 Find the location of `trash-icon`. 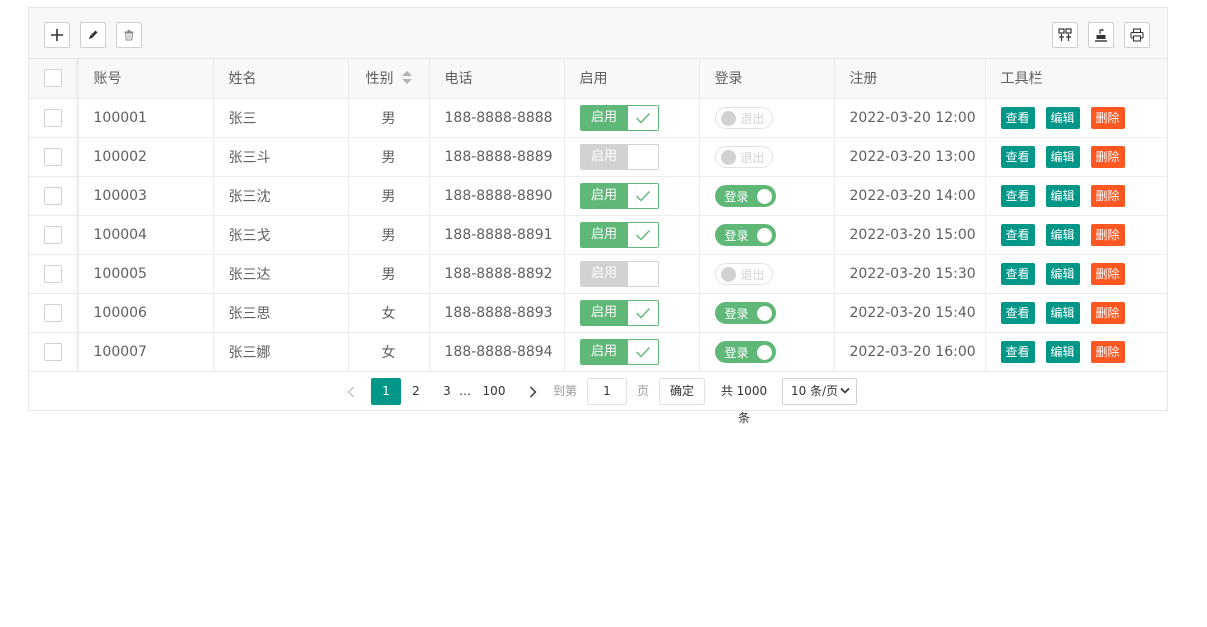

trash-icon is located at coordinates (129, 35).